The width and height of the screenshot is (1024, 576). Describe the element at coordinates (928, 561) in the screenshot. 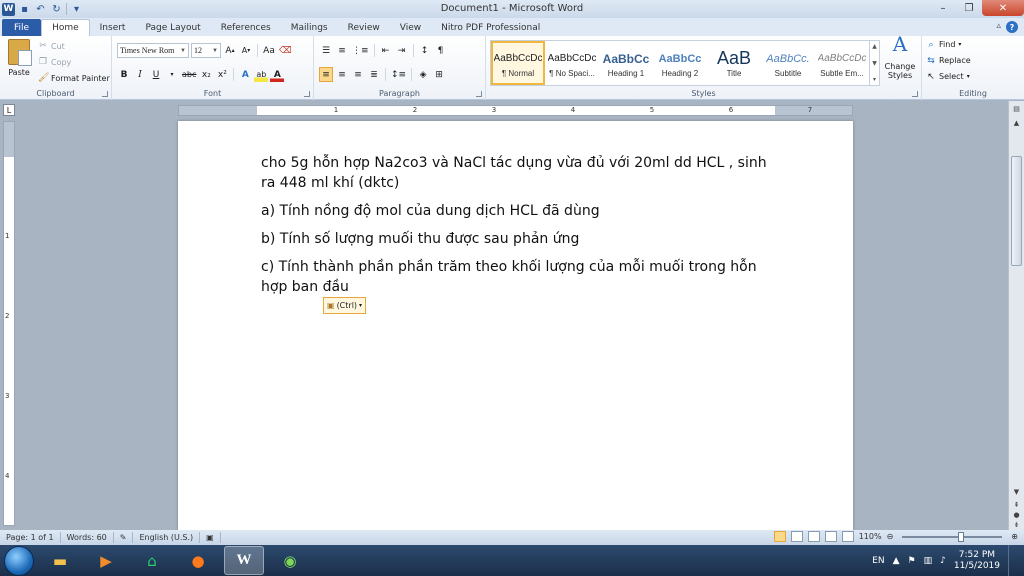

I see `network-icon: ▥` at that location.